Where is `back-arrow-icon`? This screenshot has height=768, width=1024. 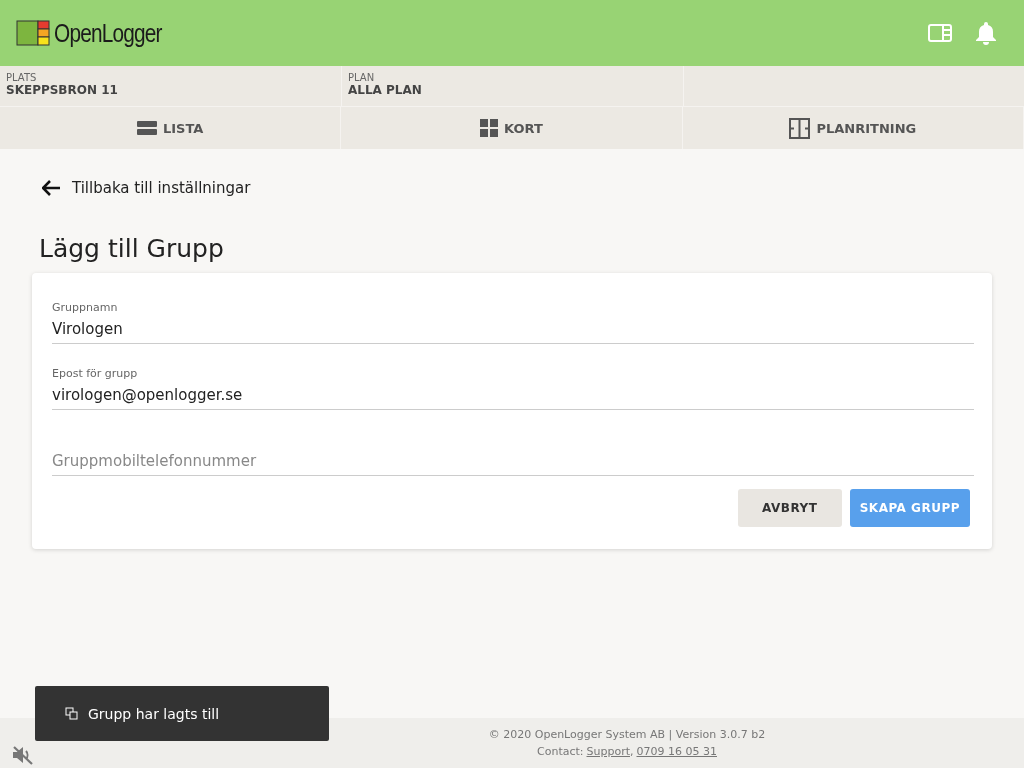 back-arrow-icon is located at coordinates (51, 188).